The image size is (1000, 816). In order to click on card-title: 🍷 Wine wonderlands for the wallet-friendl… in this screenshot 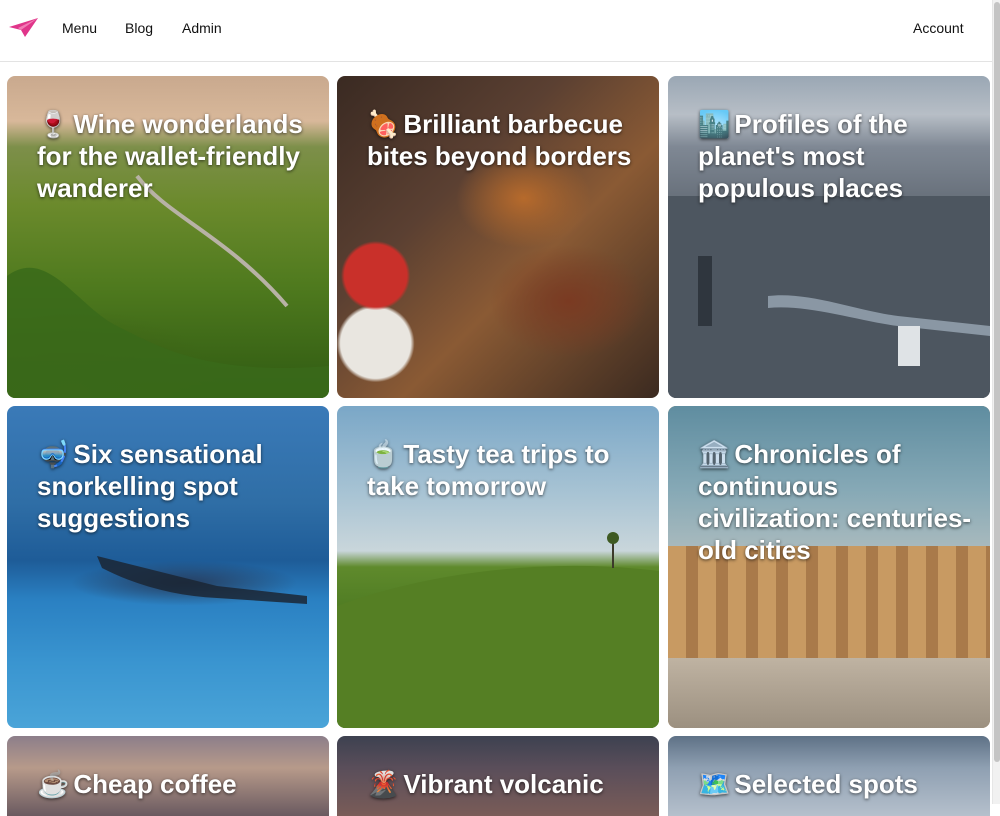, I will do `click(170, 156)`.